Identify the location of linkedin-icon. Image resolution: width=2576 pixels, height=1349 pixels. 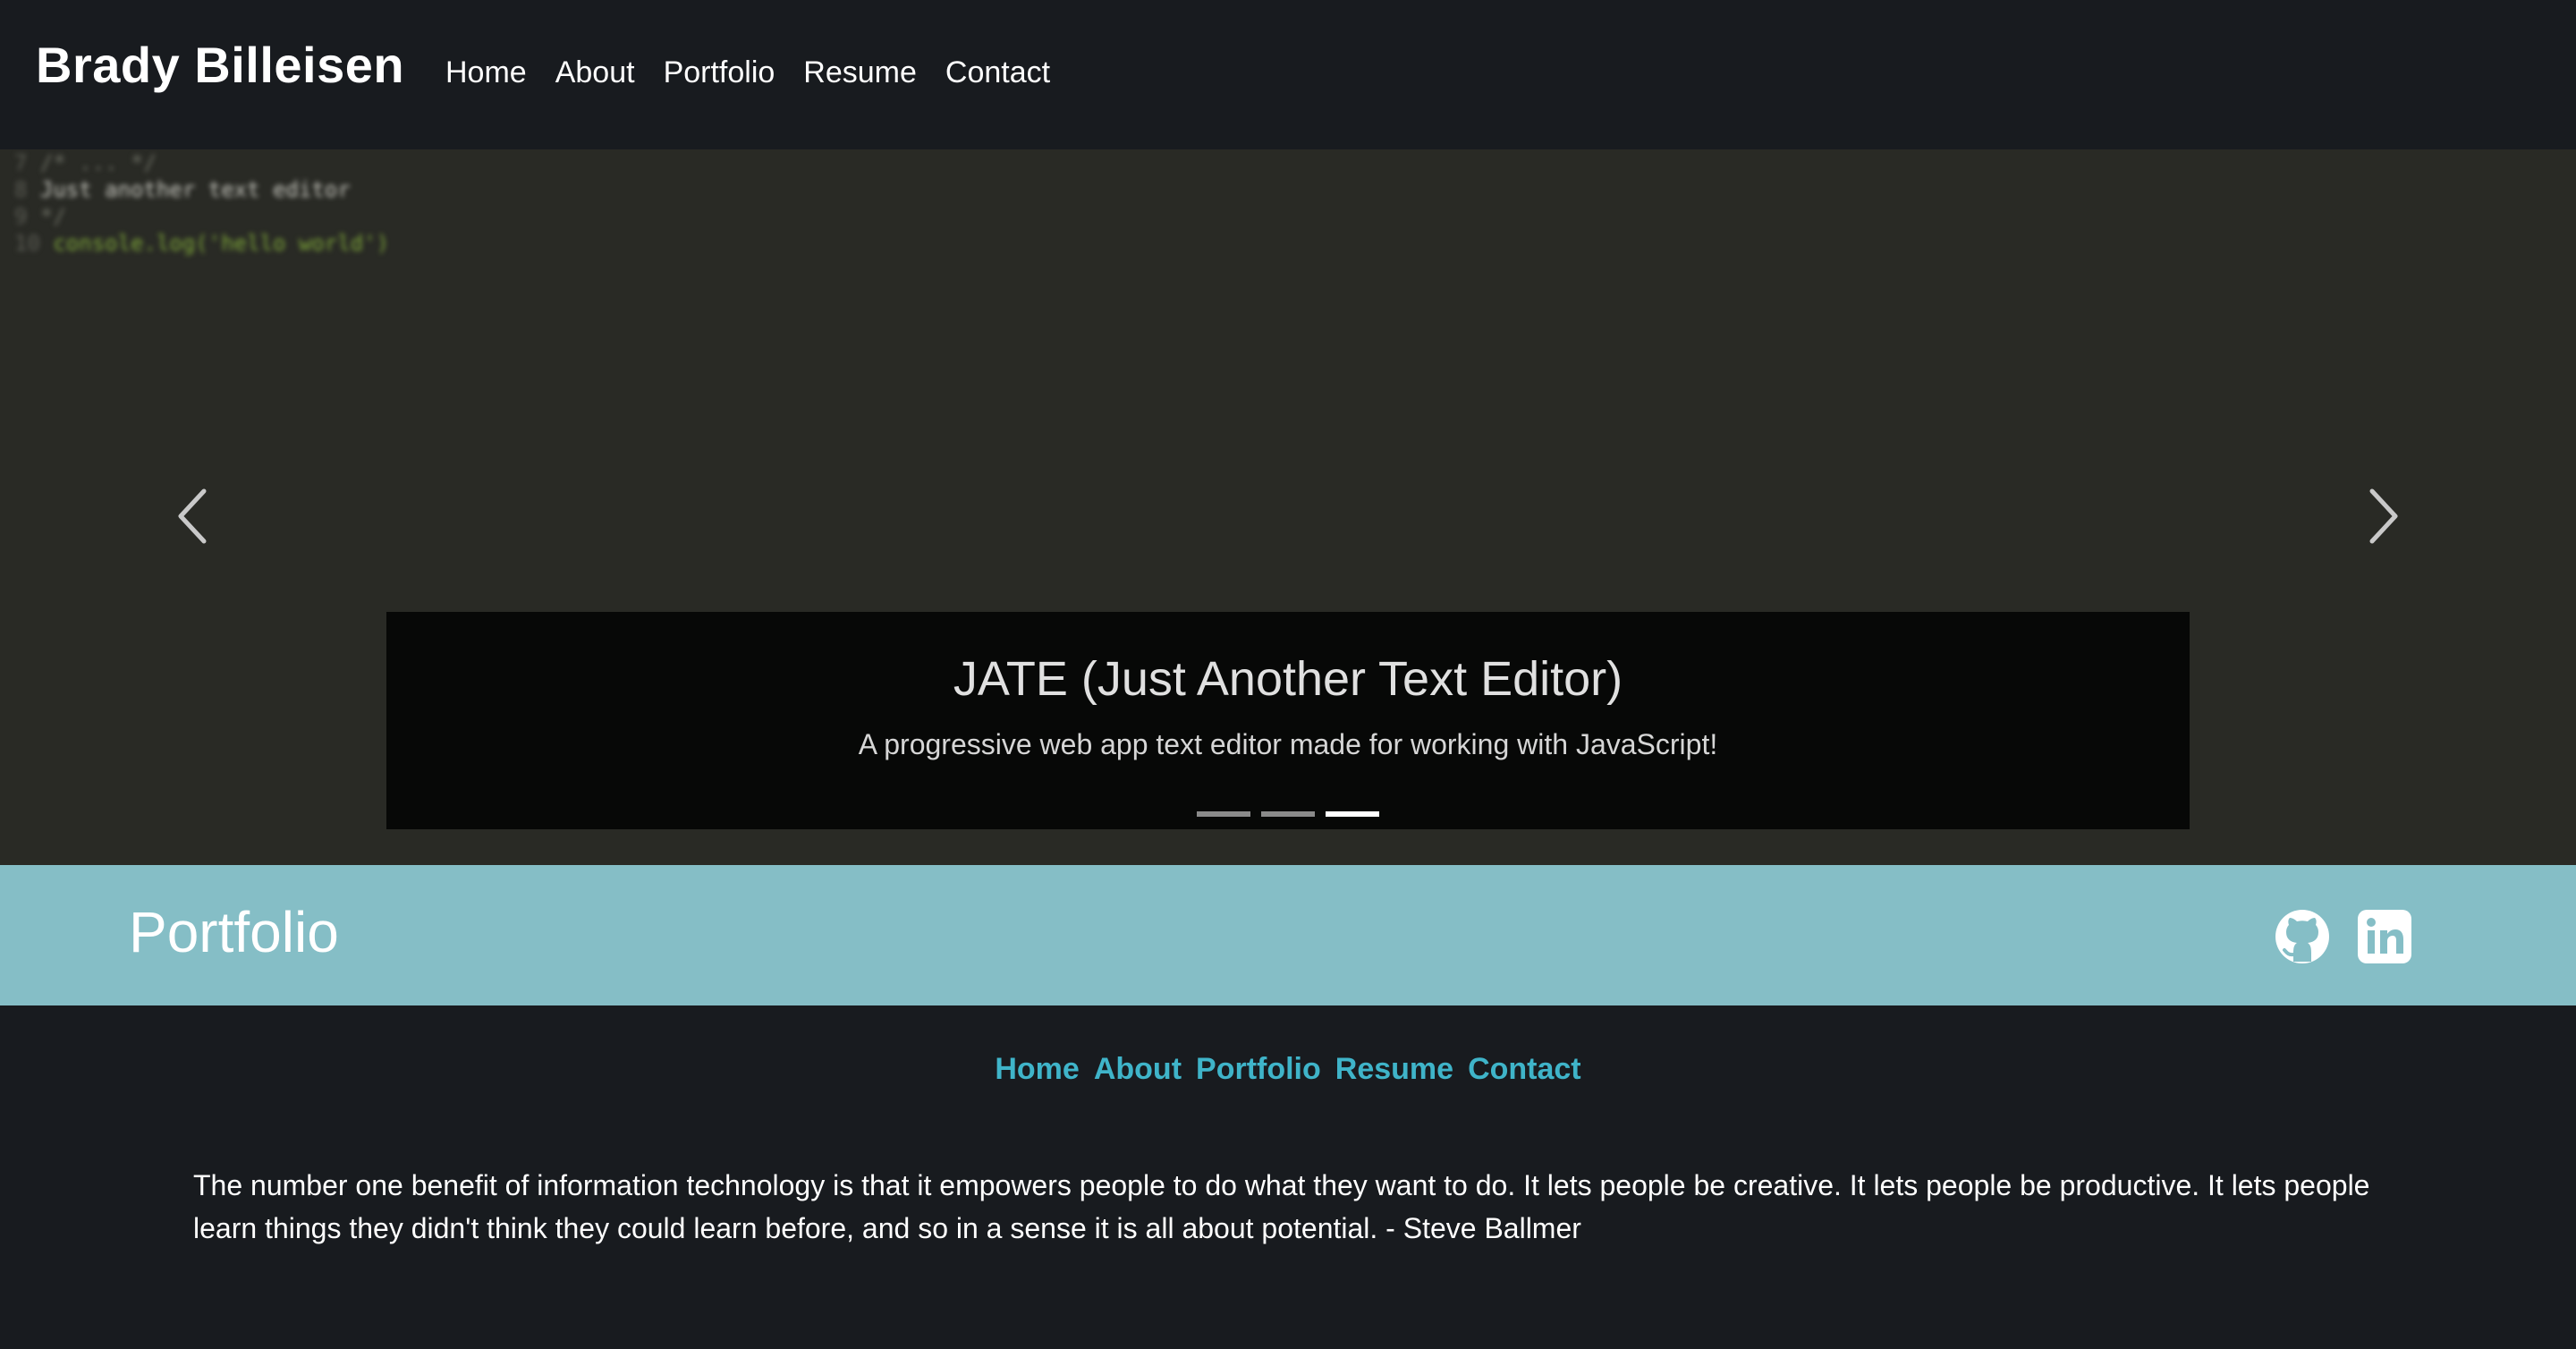
(2384, 936).